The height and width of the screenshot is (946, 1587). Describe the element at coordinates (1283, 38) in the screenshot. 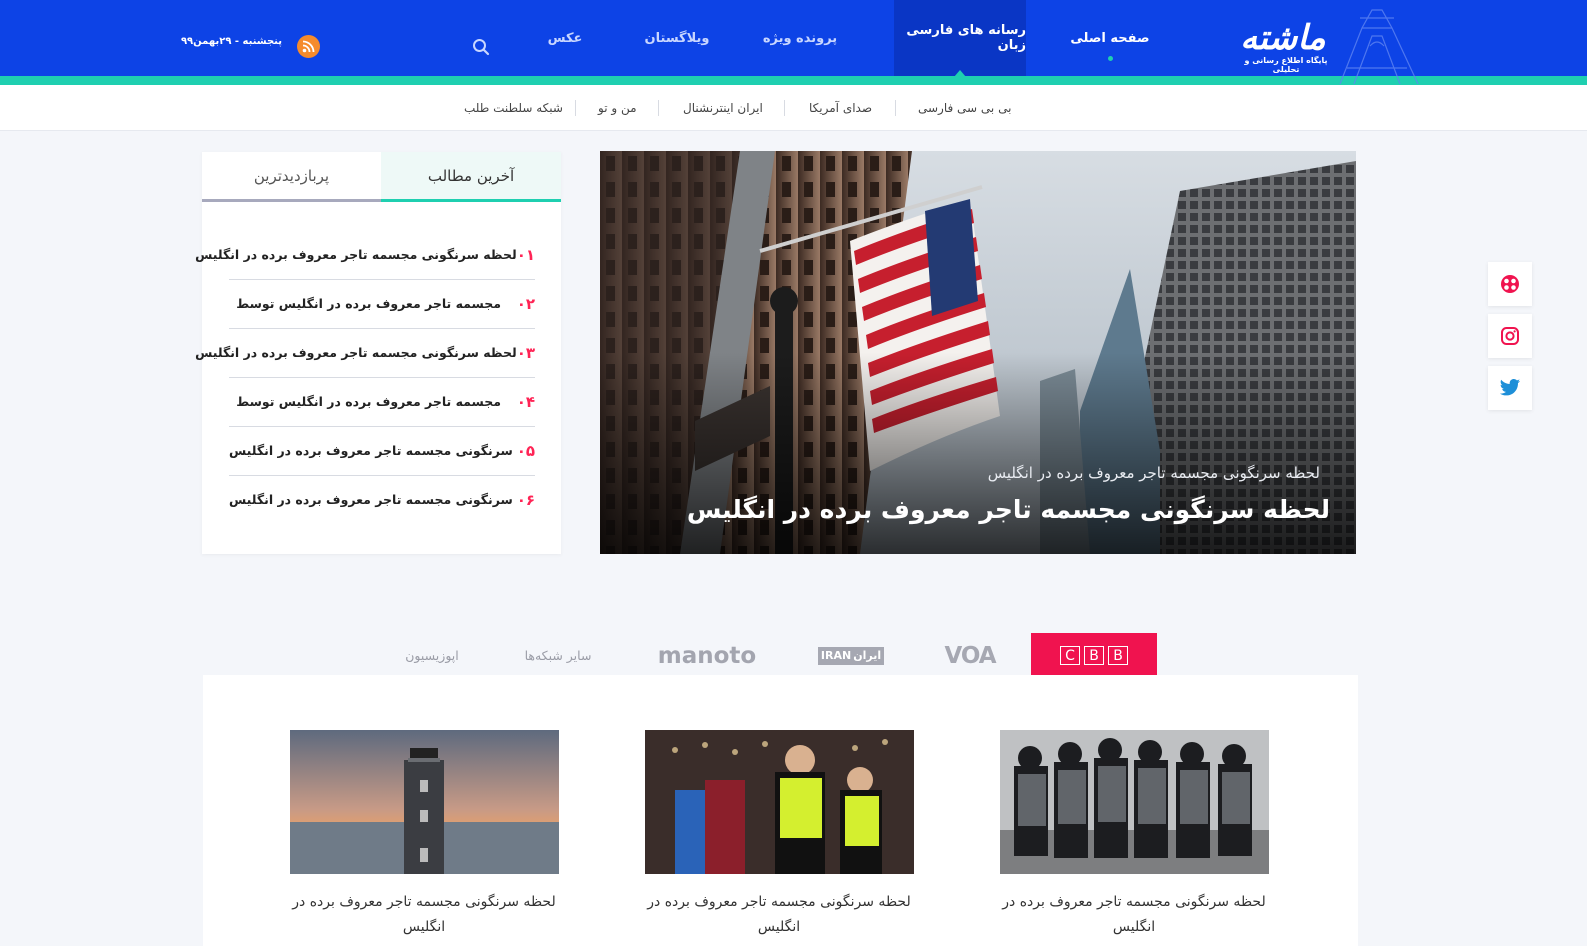

I see `logo-wordmark: ماشته` at that location.